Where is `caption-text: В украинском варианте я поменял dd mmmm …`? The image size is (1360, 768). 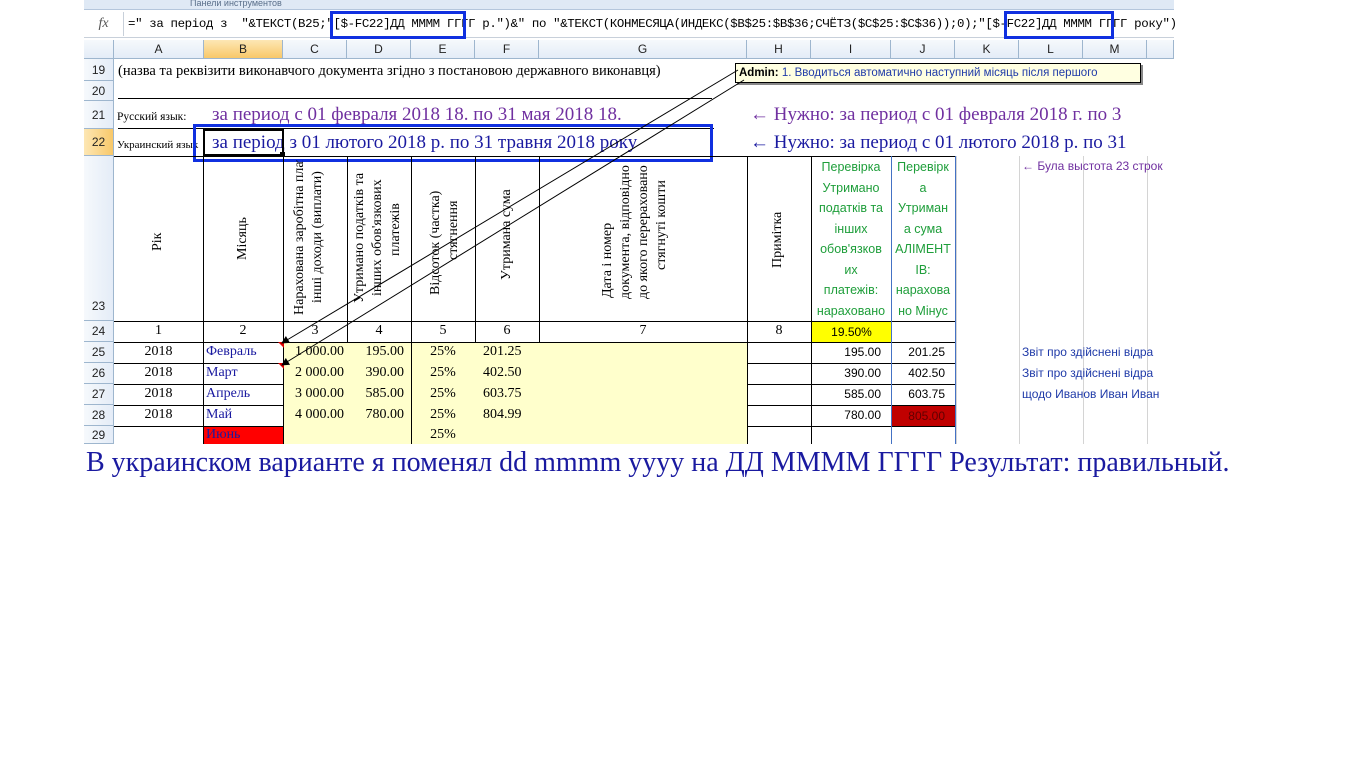 caption-text: В украинском варианте я поменял dd mmmm … is located at coordinates (658, 462).